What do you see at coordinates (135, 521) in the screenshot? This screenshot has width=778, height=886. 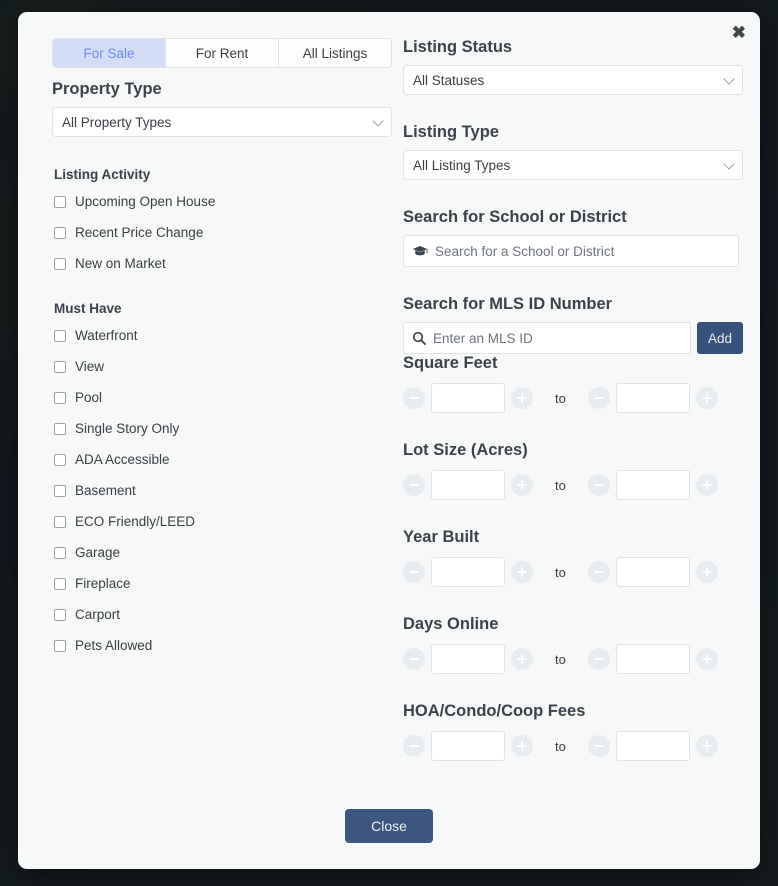 I see `checkbox-label: ECO Friendly/LEED` at bounding box center [135, 521].